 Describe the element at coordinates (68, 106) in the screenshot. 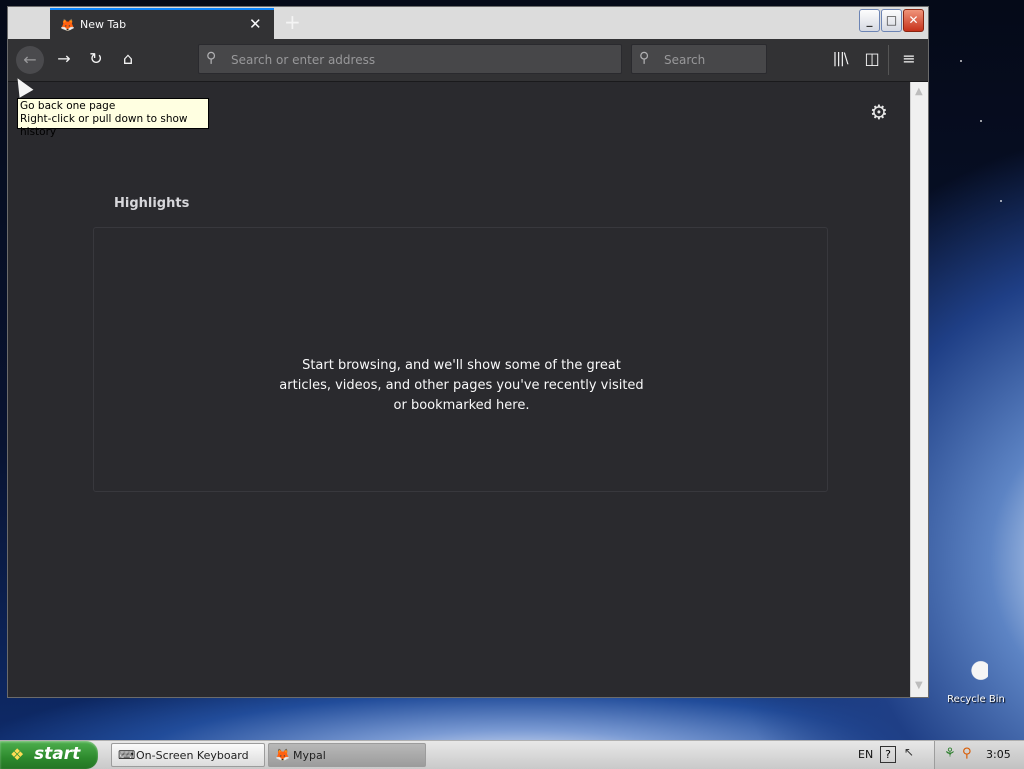

I see `tooltip-line: Go back one page` at that location.